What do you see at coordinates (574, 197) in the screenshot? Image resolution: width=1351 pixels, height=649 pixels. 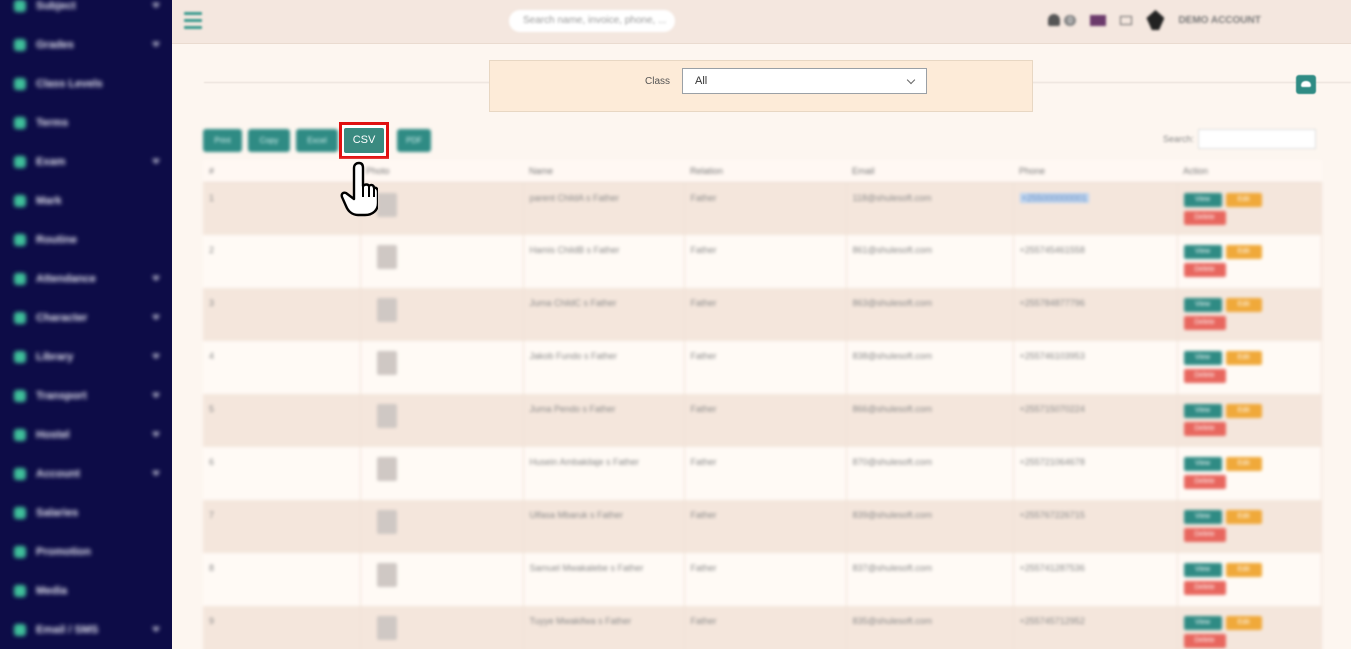 I see `cell-name-text: parent ChildA s Father` at bounding box center [574, 197].